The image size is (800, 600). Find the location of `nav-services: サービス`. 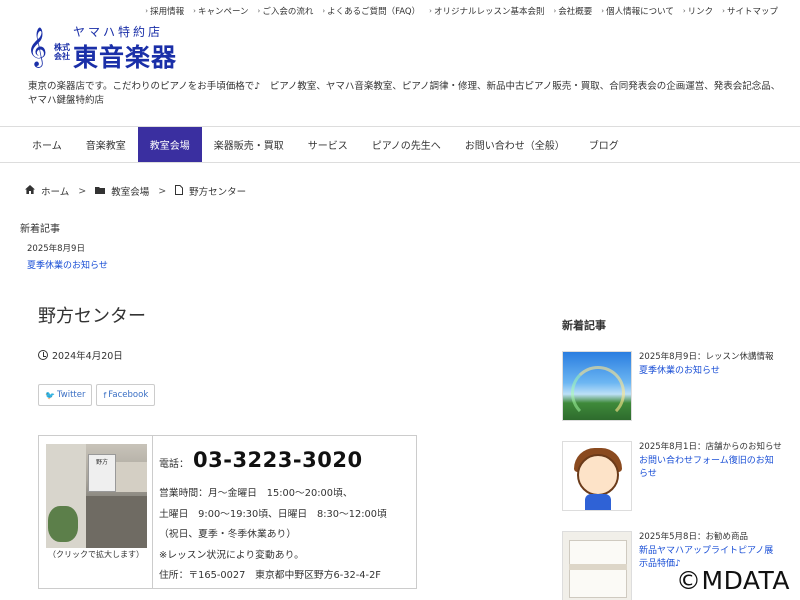

nav-services: サービス is located at coordinates (328, 144).